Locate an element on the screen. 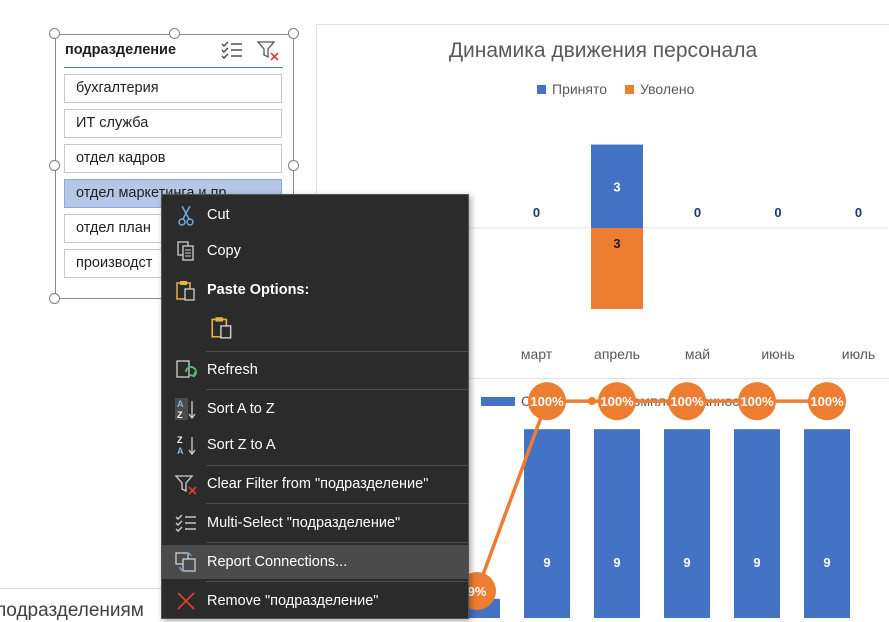  x-tick-label: июнь is located at coordinates (777, 354).